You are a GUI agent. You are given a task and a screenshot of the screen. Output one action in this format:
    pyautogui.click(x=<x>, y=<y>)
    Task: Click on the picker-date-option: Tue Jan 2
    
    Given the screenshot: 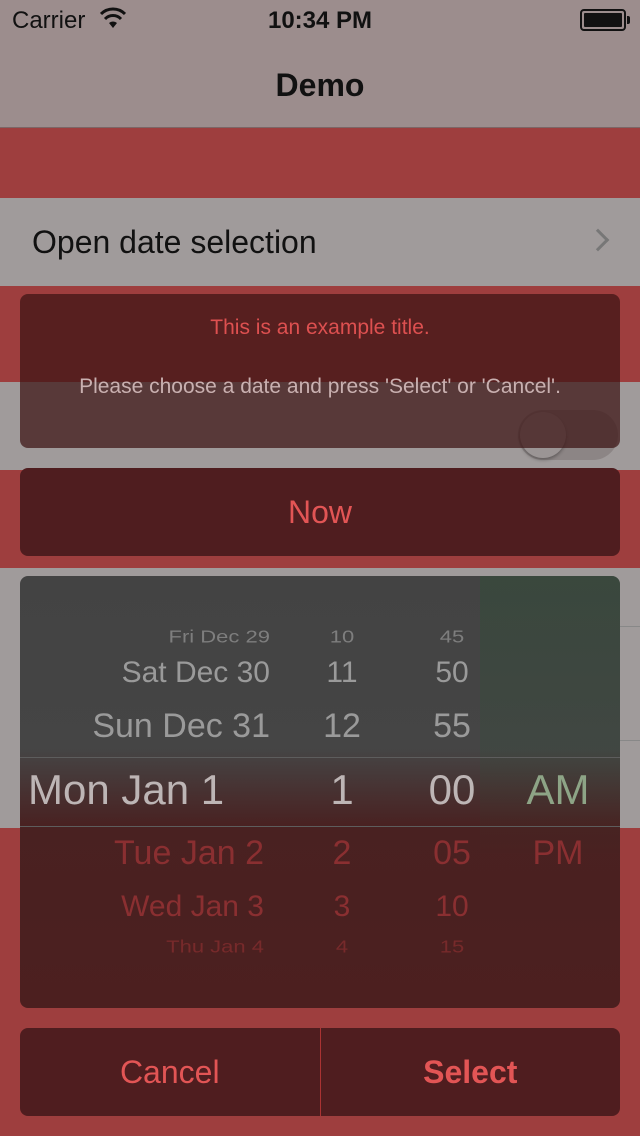 What is the action you would take?
    pyautogui.click(x=142, y=853)
    